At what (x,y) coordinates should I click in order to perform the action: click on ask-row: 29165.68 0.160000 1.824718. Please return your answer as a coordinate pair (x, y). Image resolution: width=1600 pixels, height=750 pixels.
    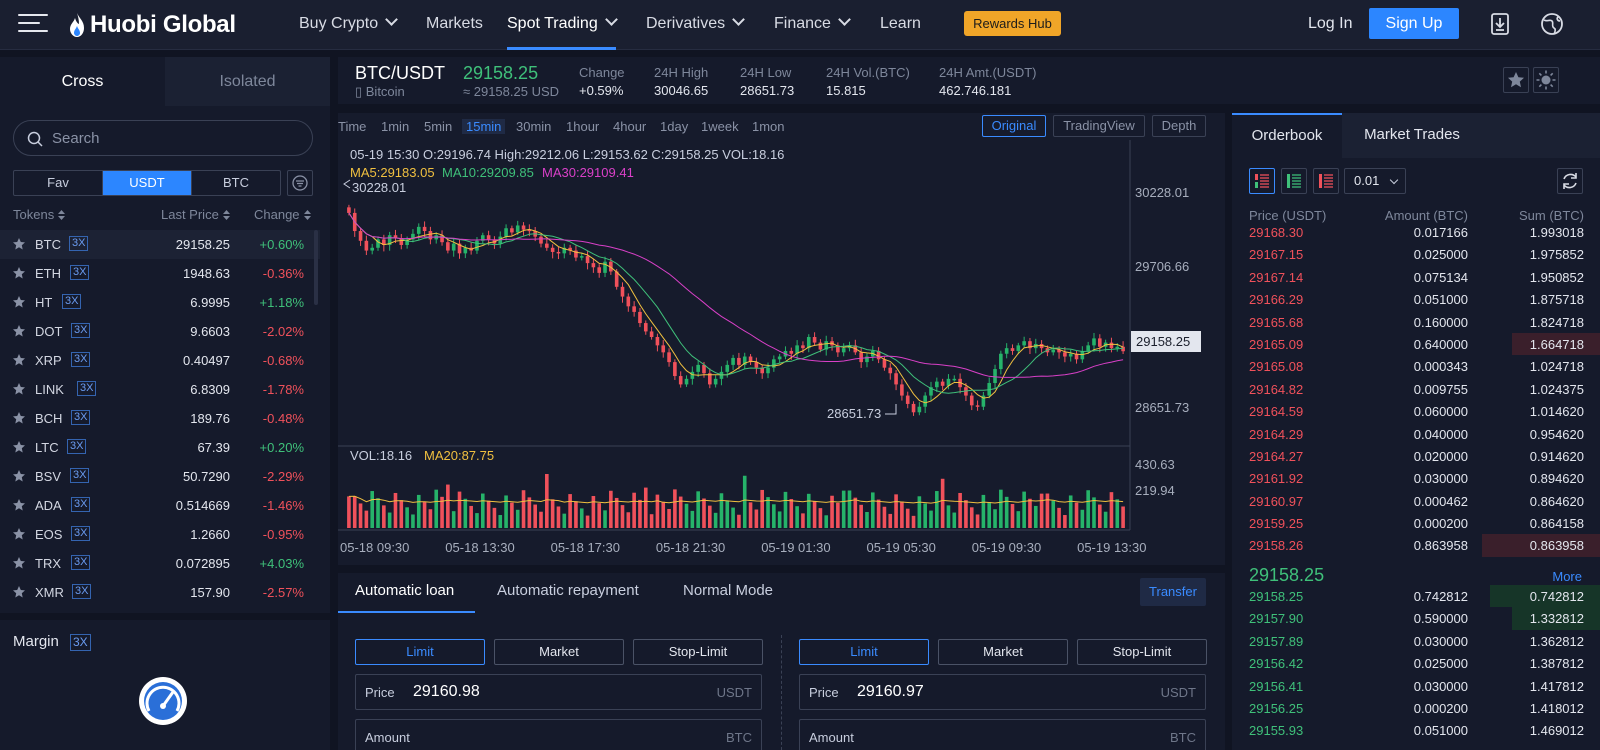
    Looking at the image, I should click on (1416, 322).